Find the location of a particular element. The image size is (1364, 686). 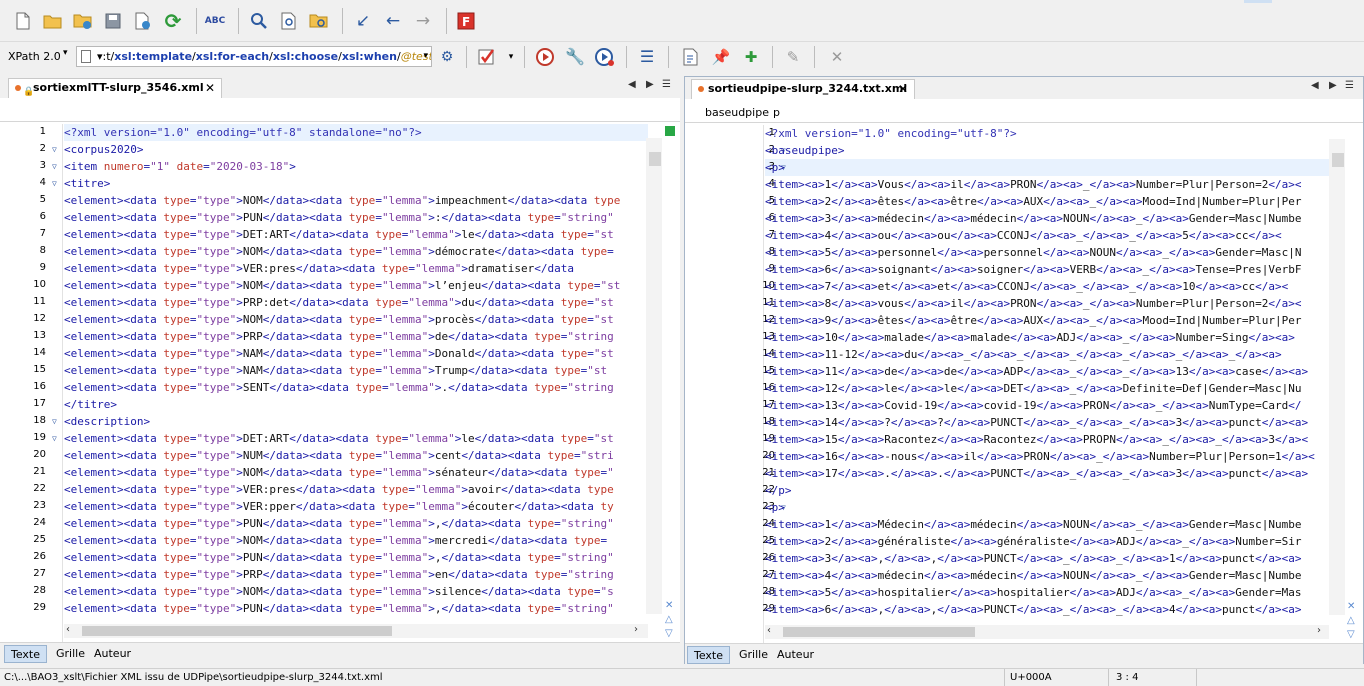

format-indent-icon: ☰ is located at coordinates (647, 57).